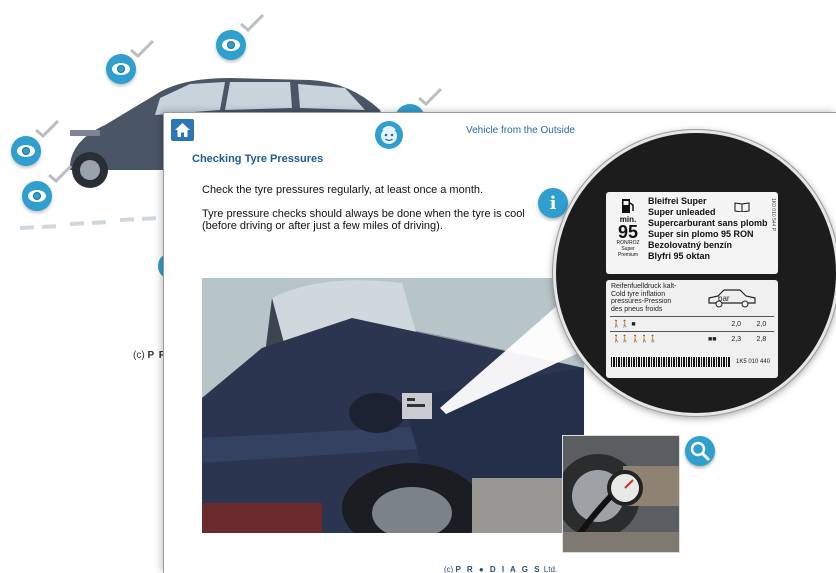 This screenshot has width=836, height=573. I want to click on zoom-button, so click(700, 451).